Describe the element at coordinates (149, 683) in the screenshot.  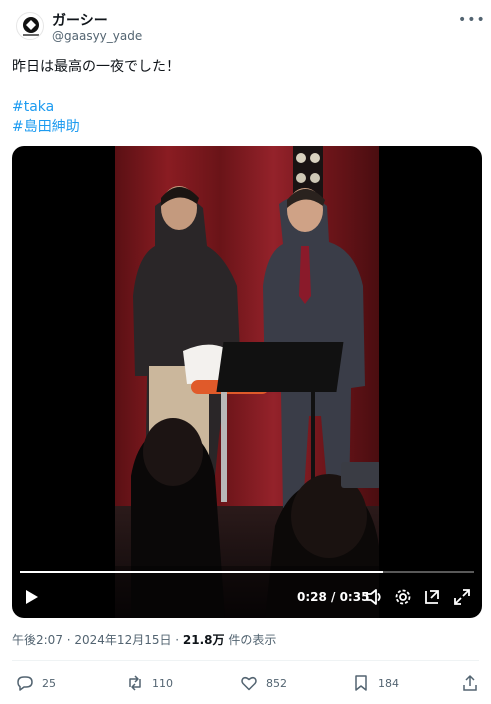
I see `repost-button: 110` at that location.